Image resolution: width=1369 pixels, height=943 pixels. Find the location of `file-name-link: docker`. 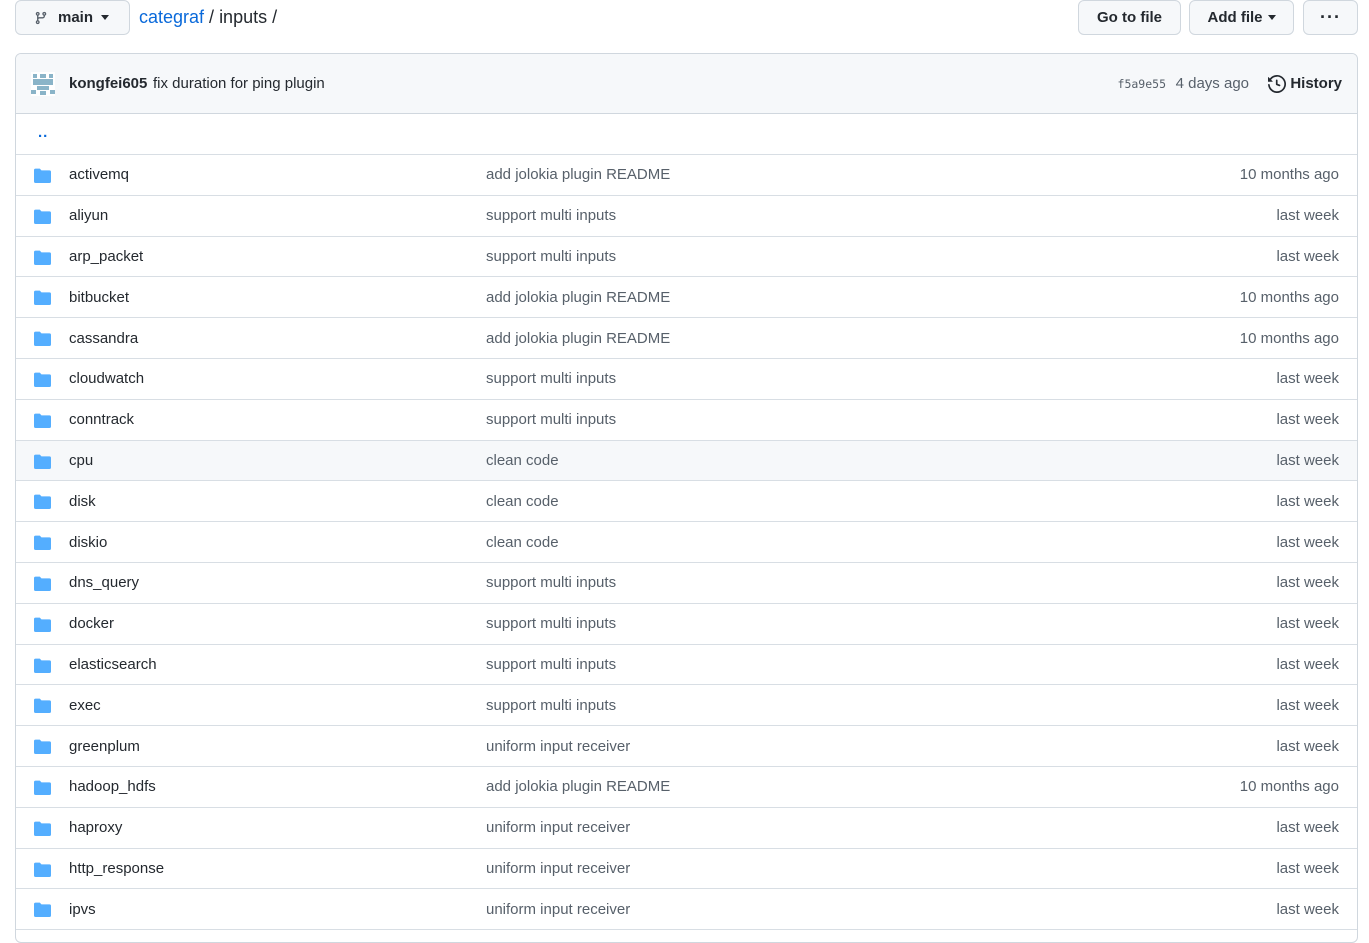

file-name-link: docker is located at coordinates (91, 623).